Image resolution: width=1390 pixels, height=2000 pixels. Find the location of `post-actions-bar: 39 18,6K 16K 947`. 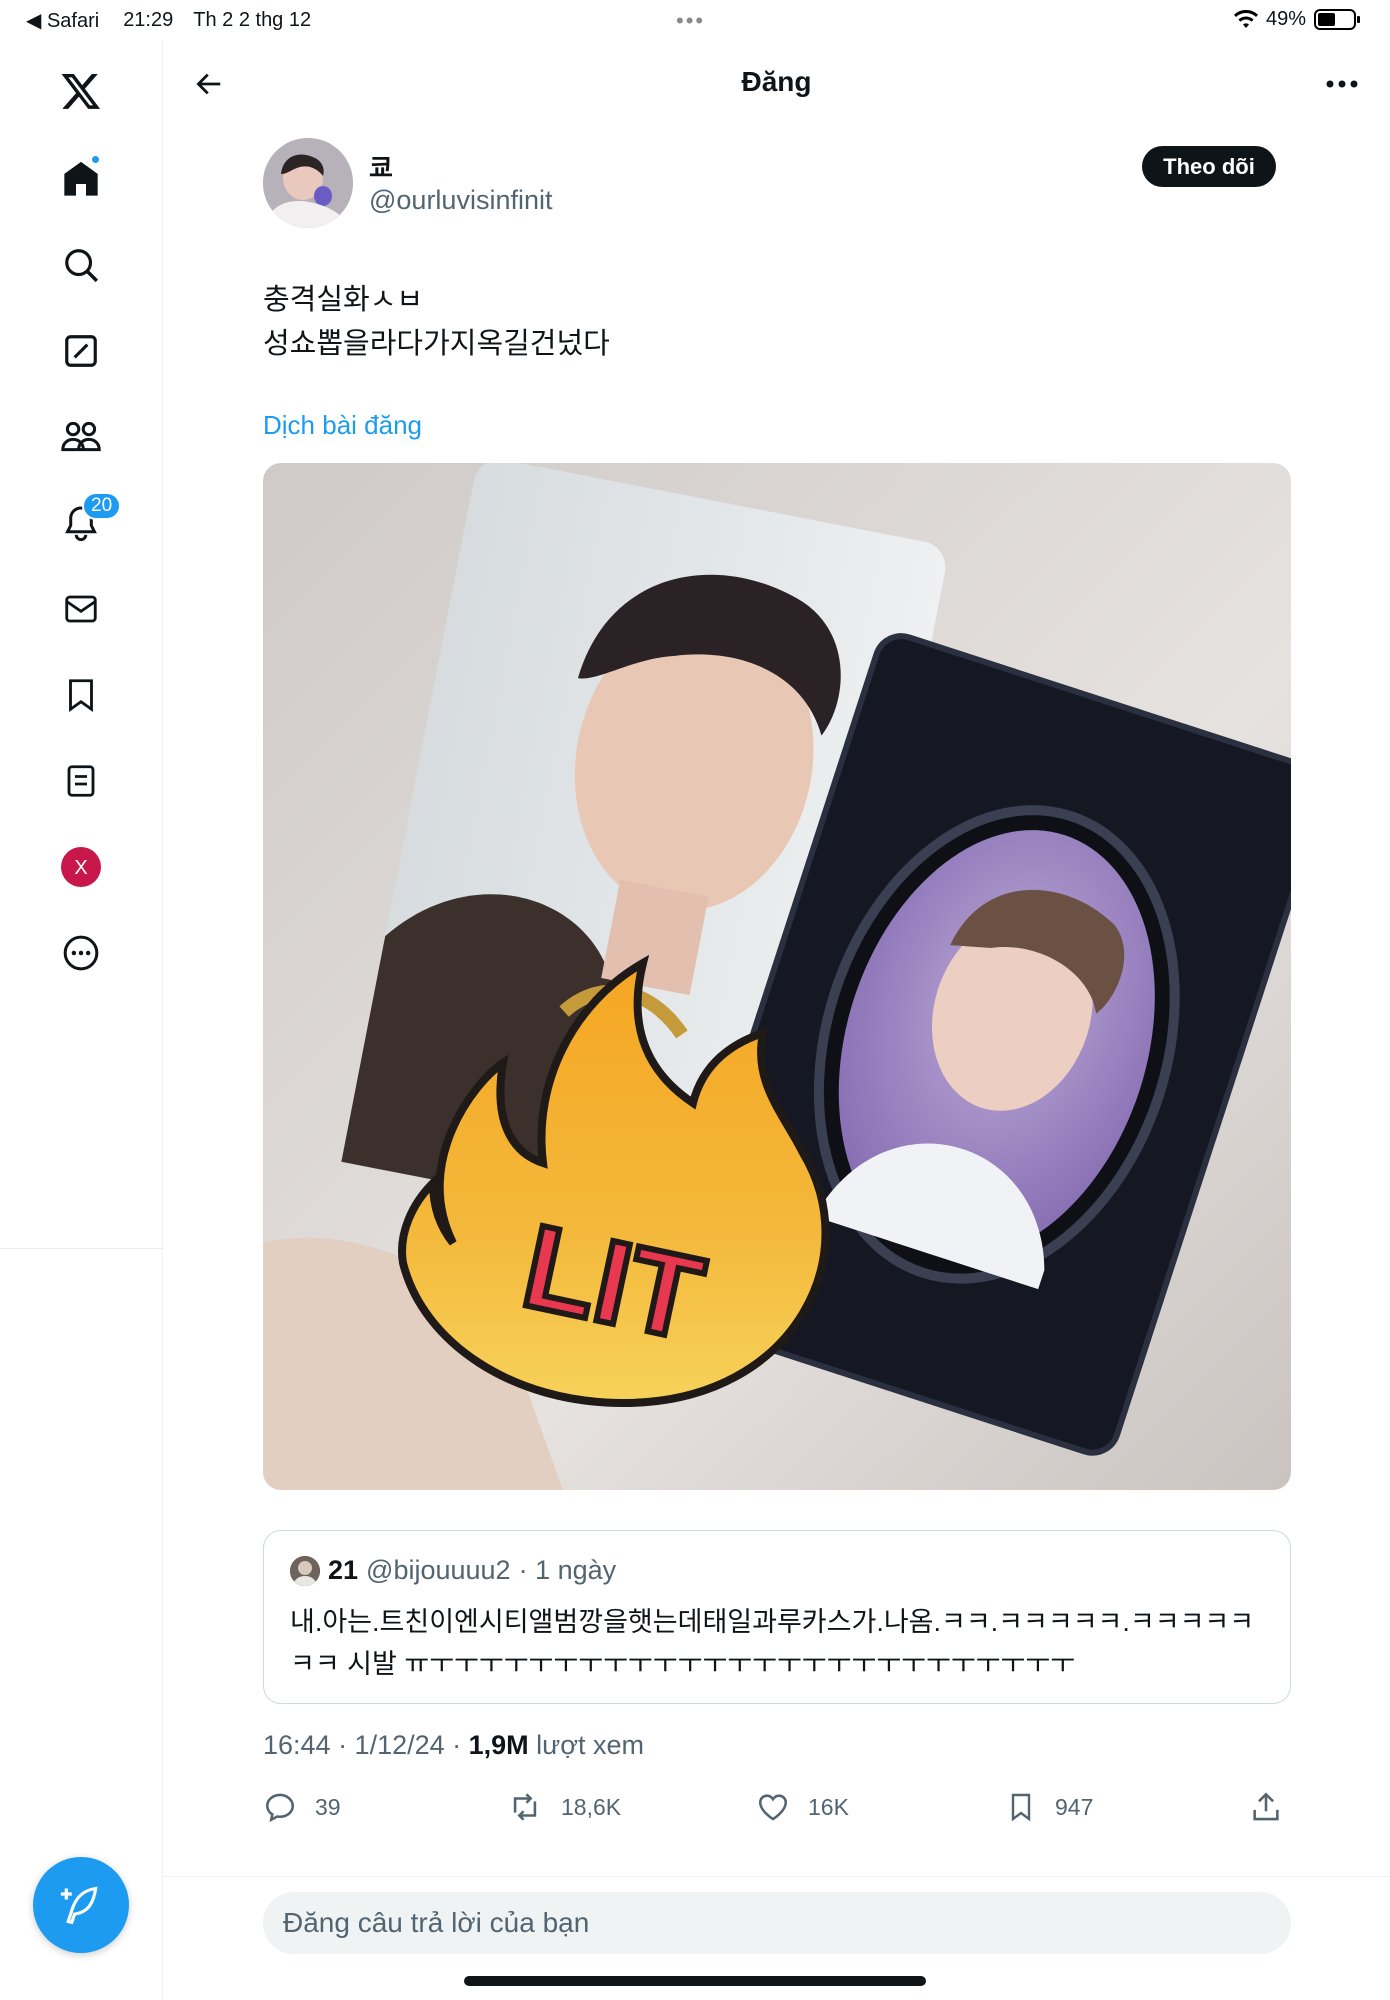

post-actions-bar: 39 18,6K 16K 947 is located at coordinates (777, 1812).